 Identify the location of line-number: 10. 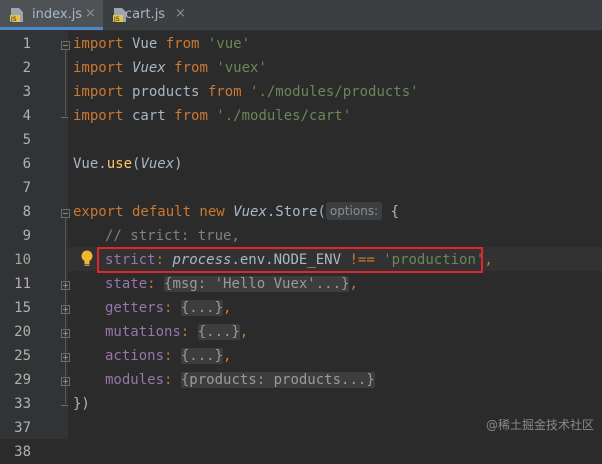
(22, 260).